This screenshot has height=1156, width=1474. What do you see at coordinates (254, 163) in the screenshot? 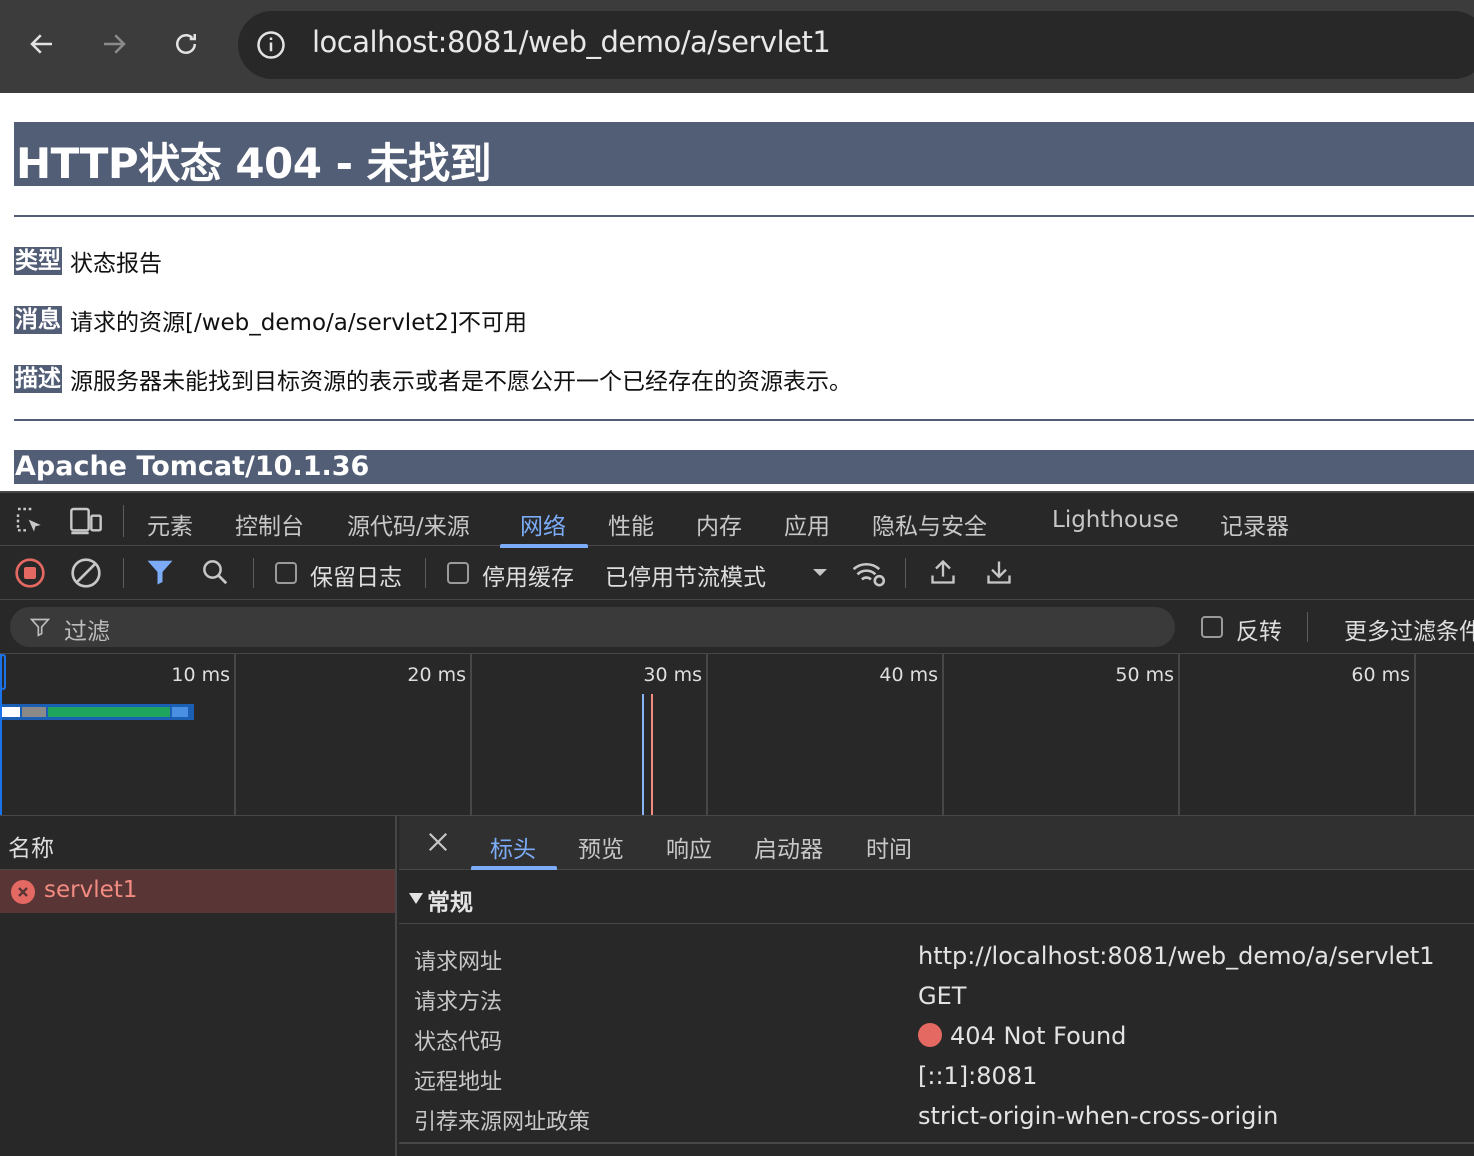
I see `page-title: HTTP状态 404 - 未找到` at bounding box center [254, 163].